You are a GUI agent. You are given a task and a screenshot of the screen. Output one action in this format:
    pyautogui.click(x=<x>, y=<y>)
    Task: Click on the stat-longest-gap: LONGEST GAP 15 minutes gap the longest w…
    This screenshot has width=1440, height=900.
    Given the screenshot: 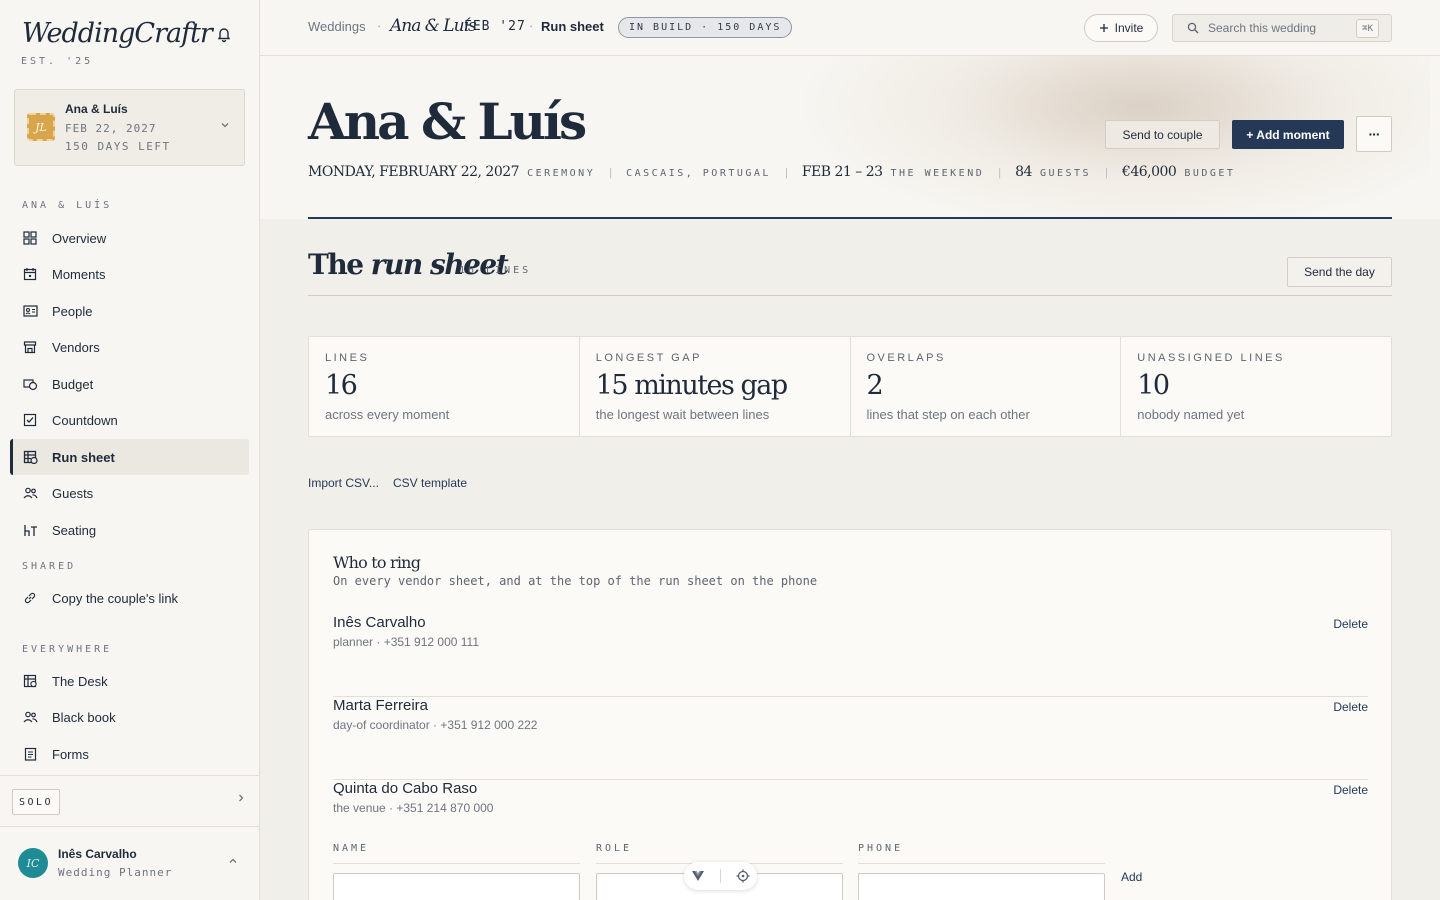 What is the action you would take?
    pyautogui.click(x=715, y=386)
    